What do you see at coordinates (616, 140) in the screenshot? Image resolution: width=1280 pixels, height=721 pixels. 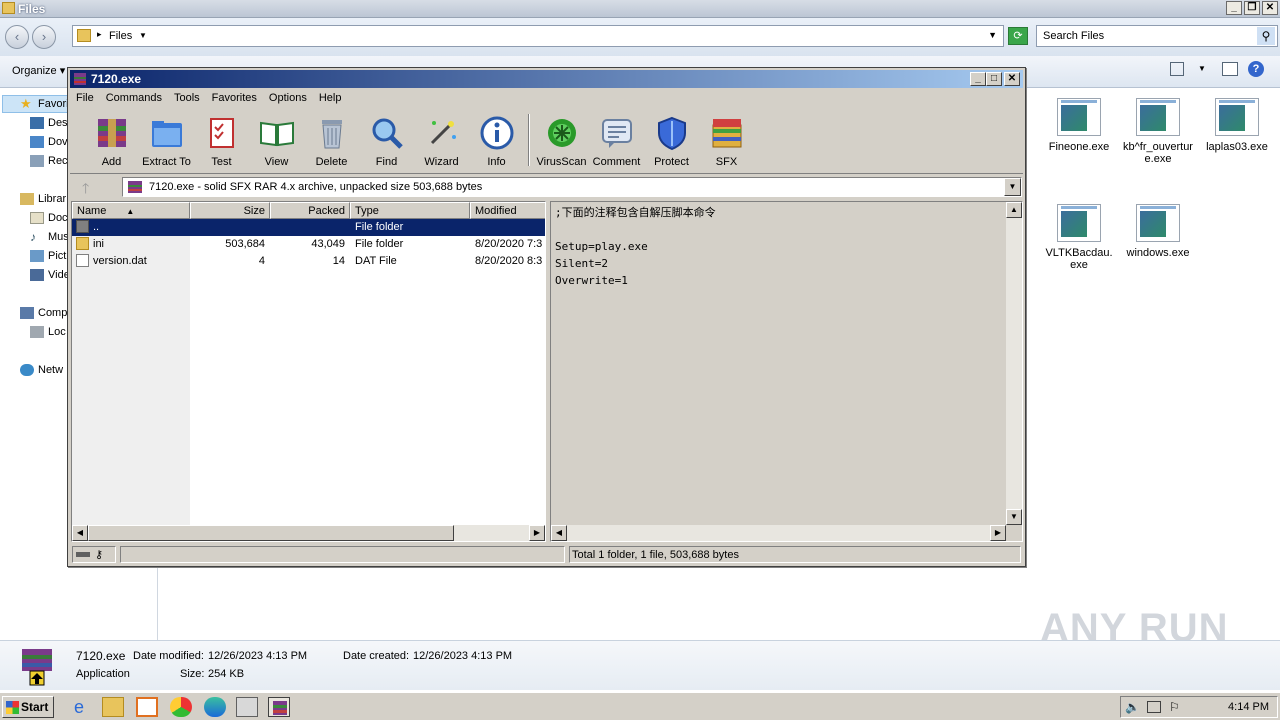 I see `comment-button: Comment` at bounding box center [616, 140].